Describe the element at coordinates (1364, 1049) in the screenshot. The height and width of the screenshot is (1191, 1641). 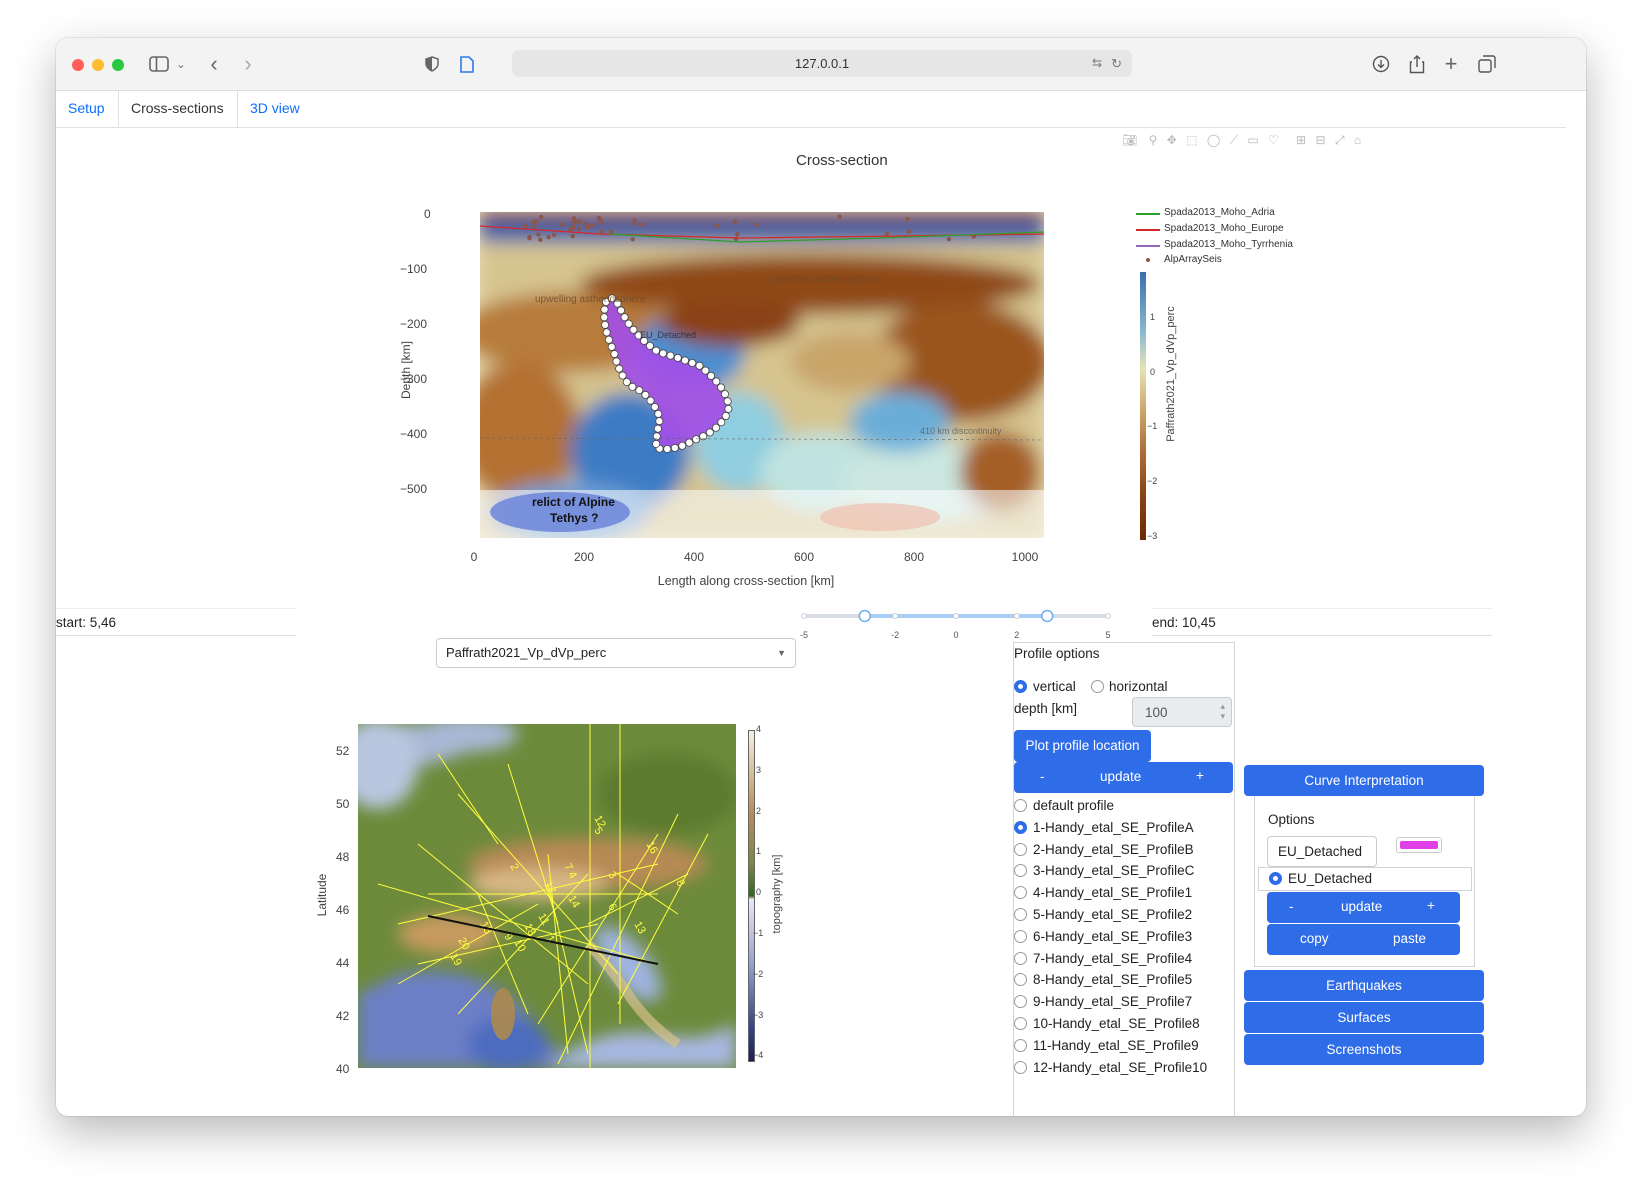
I see `screenshots-button: Screenshots` at that location.